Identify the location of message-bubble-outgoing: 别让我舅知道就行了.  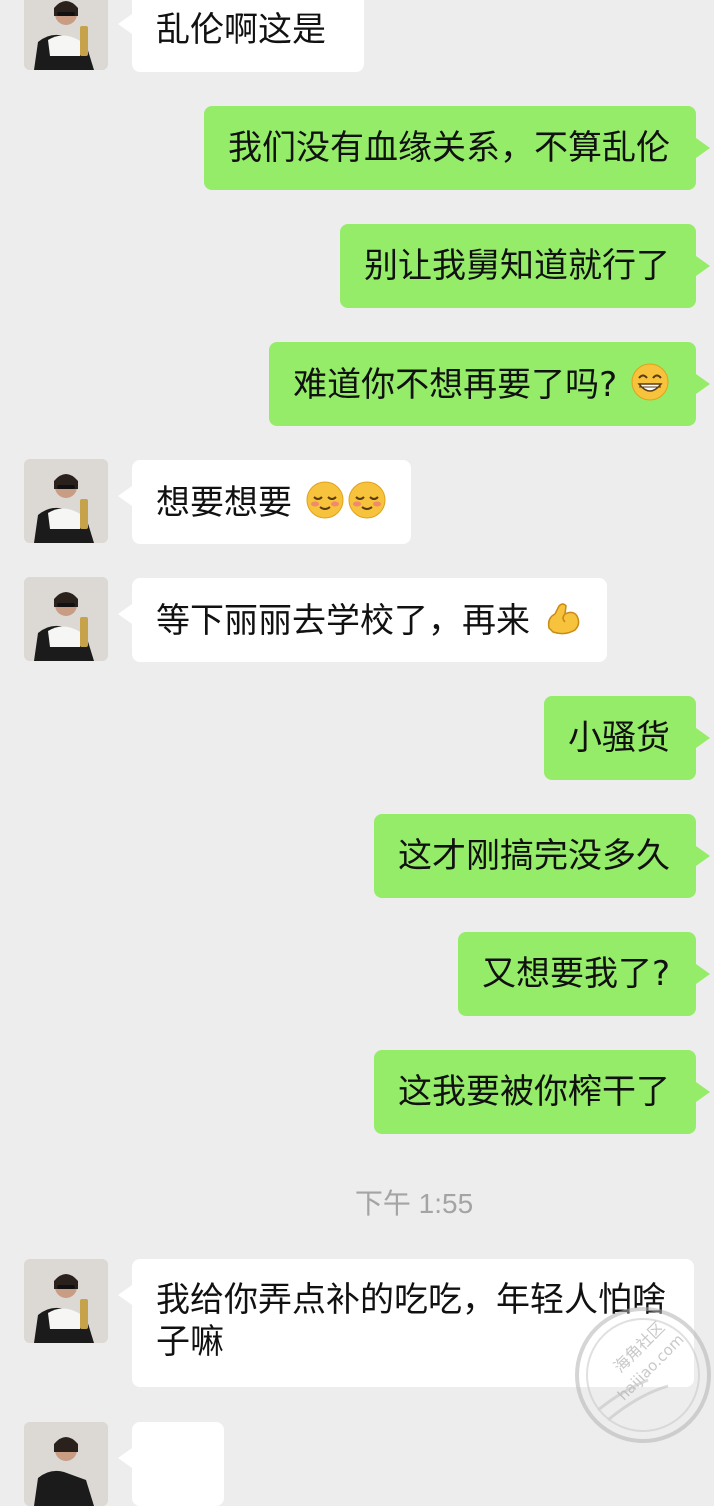
(525, 266).